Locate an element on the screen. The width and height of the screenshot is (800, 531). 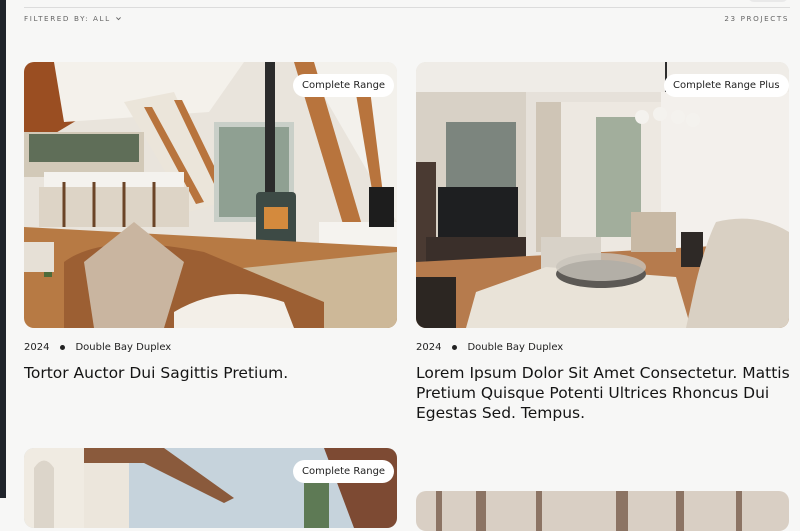
project-title: Tortor Auctor Dui Sagittis Pretium. is located at coordinates (210, 373).